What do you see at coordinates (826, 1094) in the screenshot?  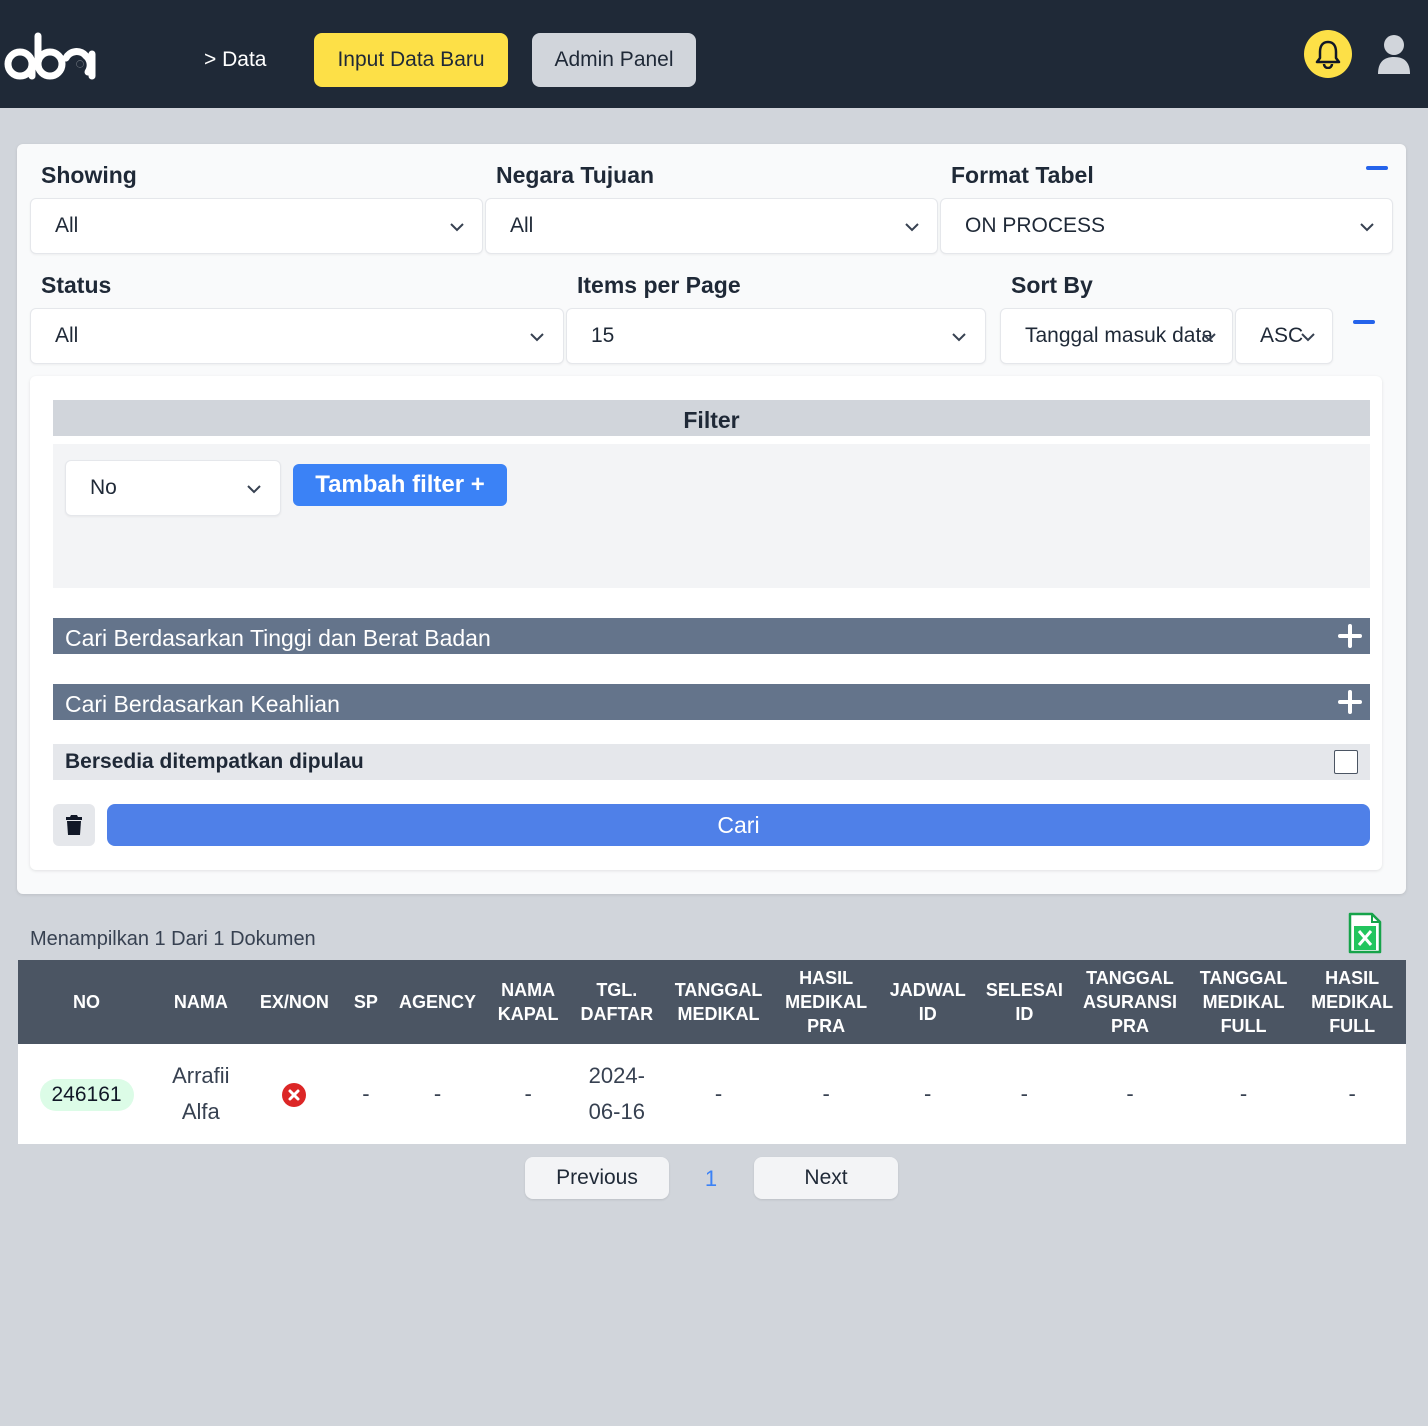 I see `cell-hasil-medikal-pra: -` at bounding box center [826, 1094].